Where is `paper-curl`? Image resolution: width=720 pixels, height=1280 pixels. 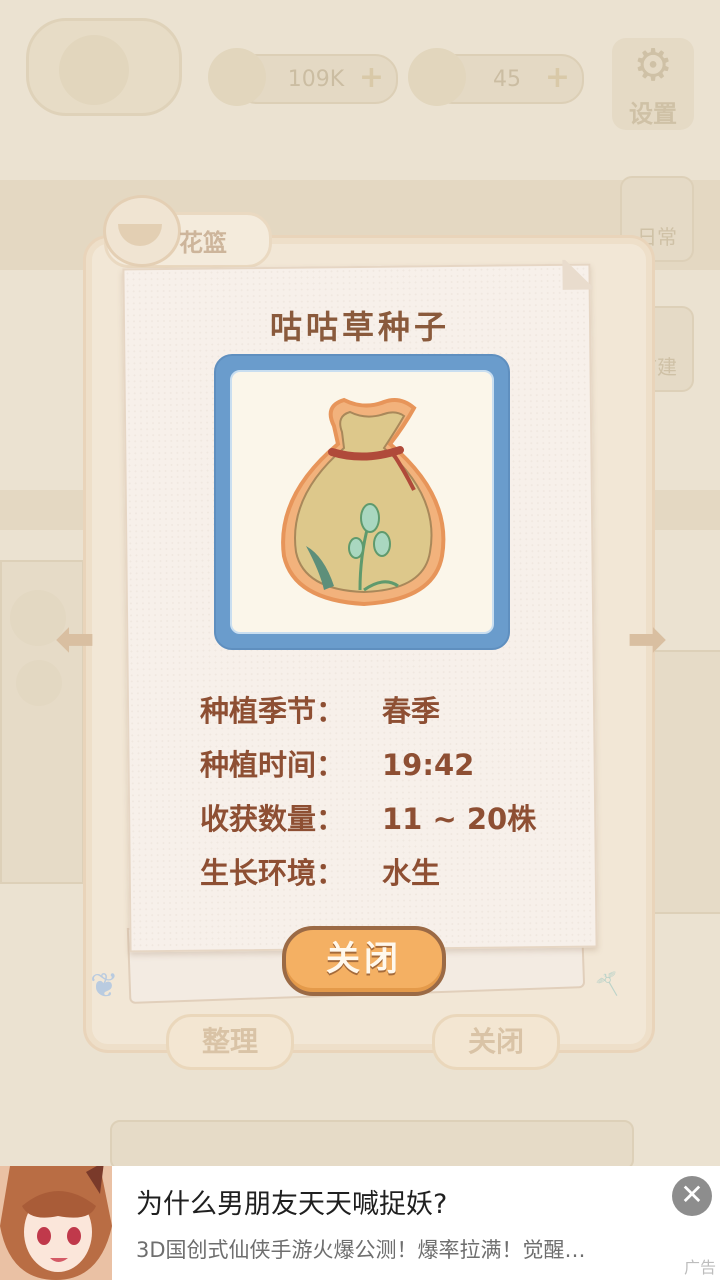 paper-curl is located at coordinates (577, 274).